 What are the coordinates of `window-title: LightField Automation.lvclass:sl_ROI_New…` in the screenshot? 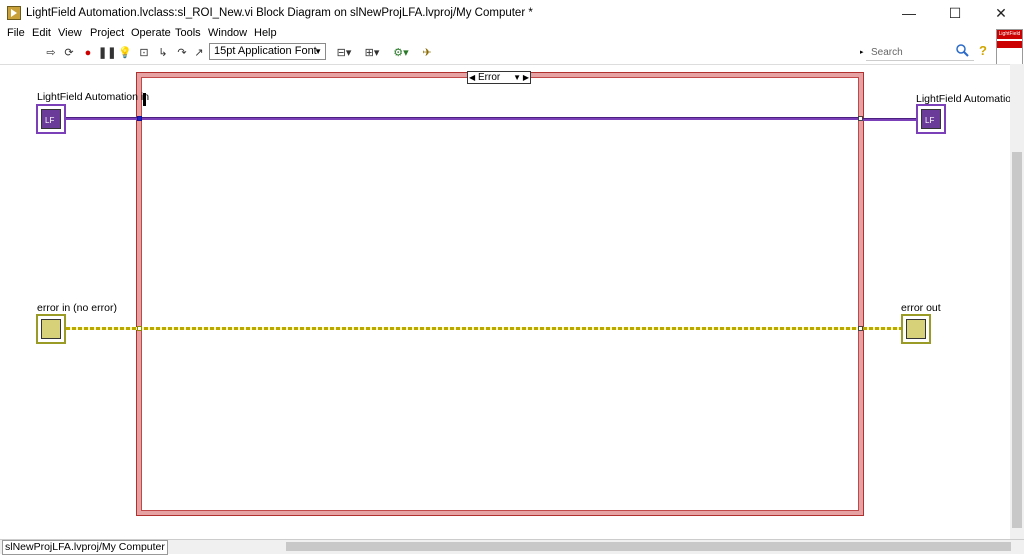 It's located at (279, 13).